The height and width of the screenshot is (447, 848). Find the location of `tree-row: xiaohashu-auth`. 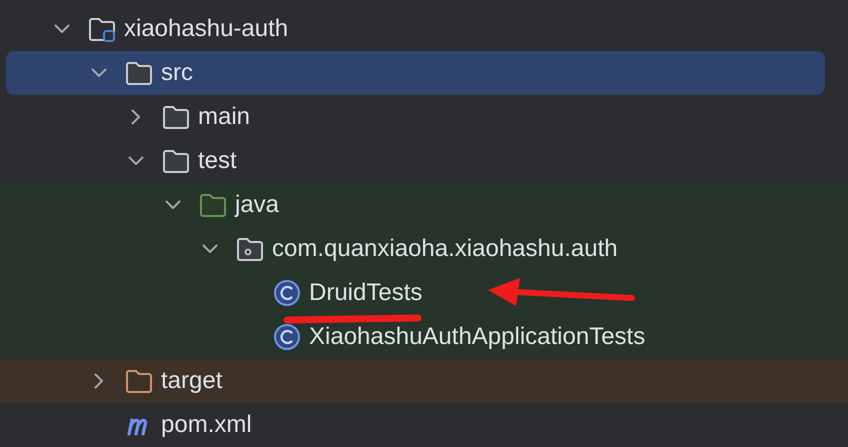

tree-row: xiaohashu-auth is located at coordinates (424, 29).